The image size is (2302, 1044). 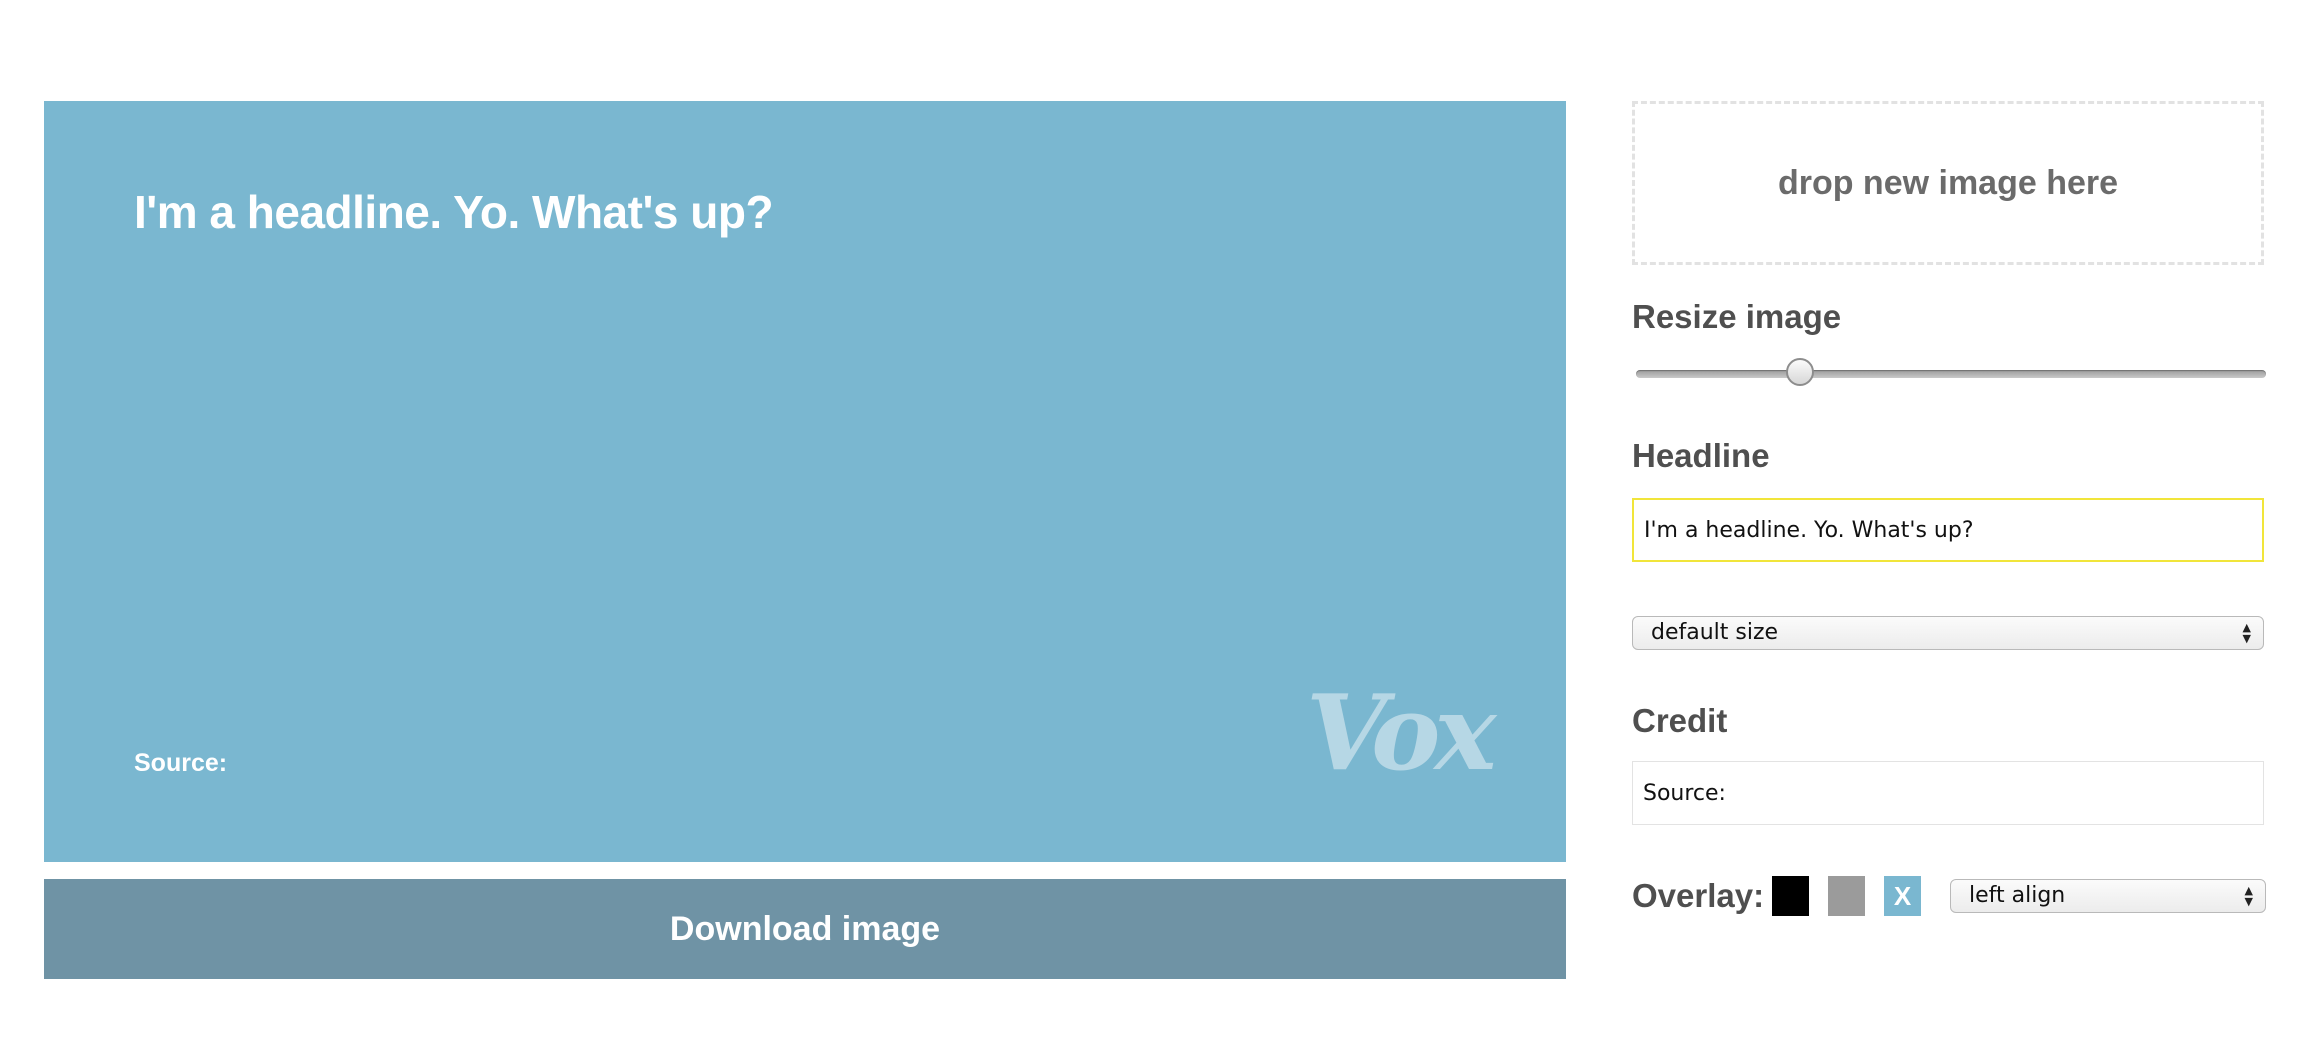 What do you see at coordinates (1715, 632) in the screenshot?
I see `size-select-value: default size` at bounding box center [1715, 632].